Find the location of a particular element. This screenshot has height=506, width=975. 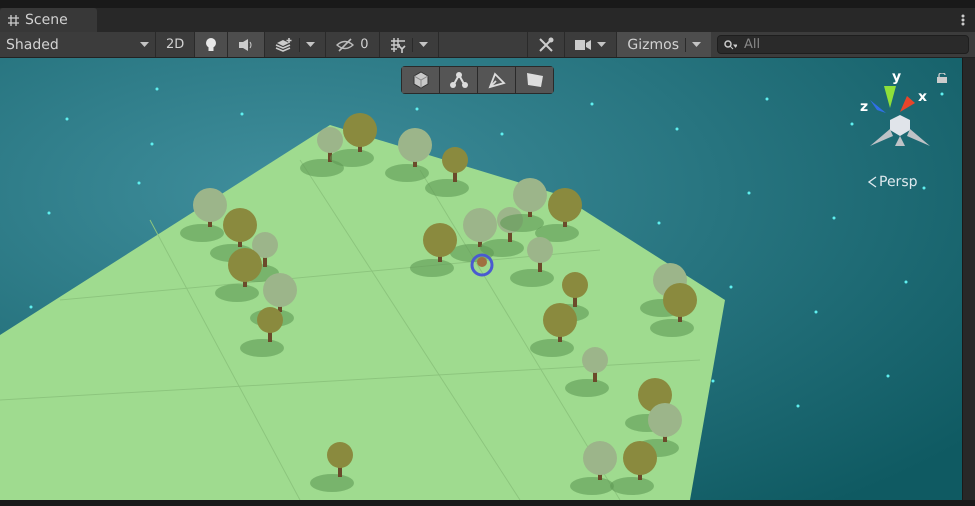

chevron-left-icon is located at coordinates (872, 182).